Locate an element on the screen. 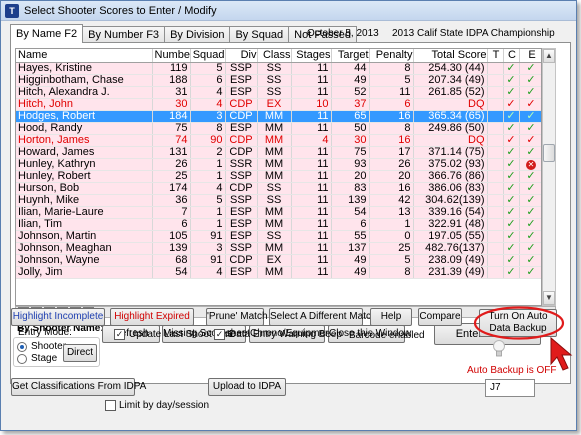 The height and width of the screenshot is (435, 581). limit-day-checkbox is located at coordinates (110, 405).